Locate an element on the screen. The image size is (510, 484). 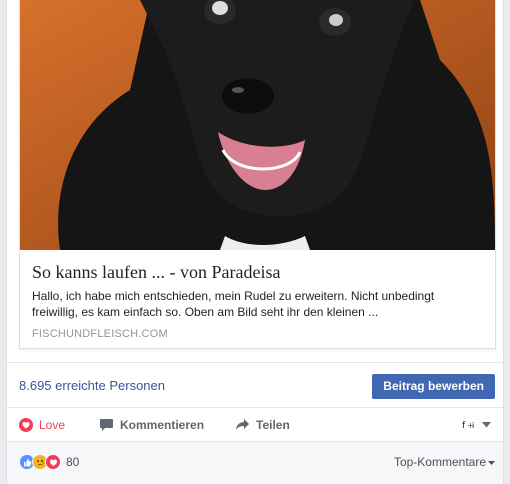
comment-button: Kommentieren is located at coordinates (151, 425).